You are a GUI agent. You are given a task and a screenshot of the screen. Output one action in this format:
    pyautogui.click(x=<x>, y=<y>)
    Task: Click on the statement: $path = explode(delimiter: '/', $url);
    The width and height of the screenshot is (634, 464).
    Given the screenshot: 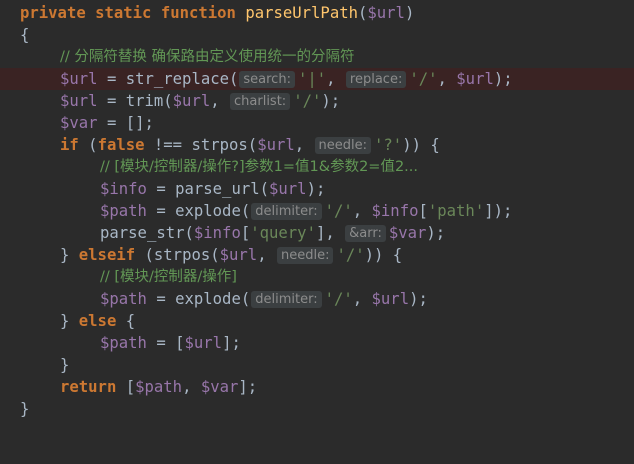 What is the action you would take?
    pyautogui.click(x=264, y=299)
    